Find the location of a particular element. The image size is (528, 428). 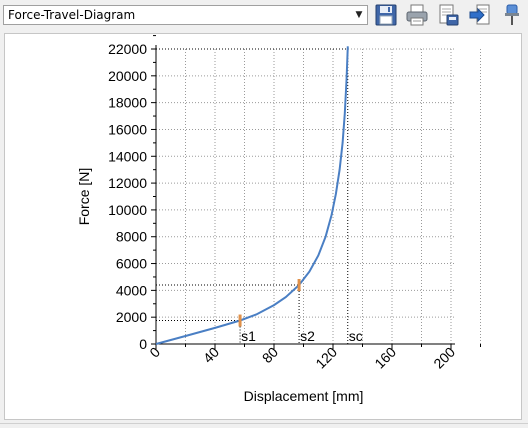

diagram-select-value: Force-Travel-Diagram is located at coordinates (72, 15).